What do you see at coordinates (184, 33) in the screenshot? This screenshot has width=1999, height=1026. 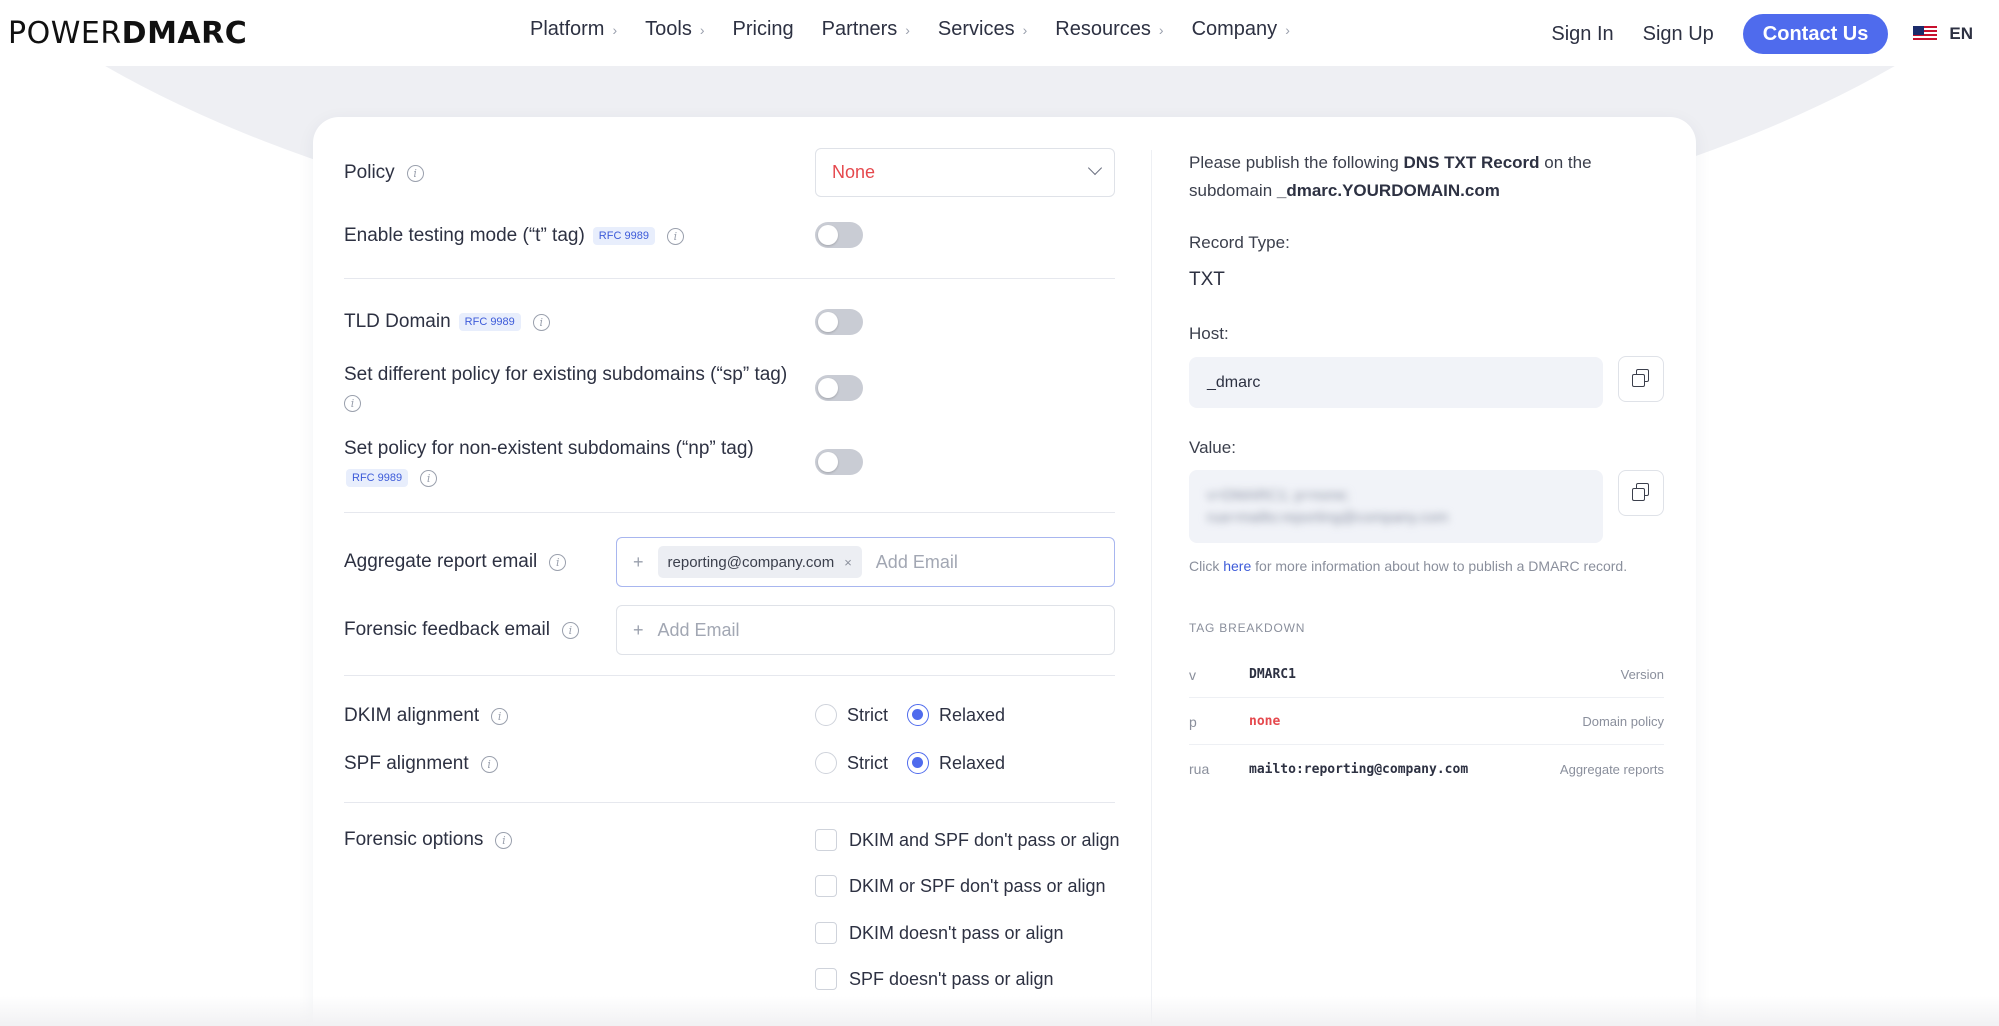 I see `logo-text-right: DMARC` at bounding box center [184, 33].